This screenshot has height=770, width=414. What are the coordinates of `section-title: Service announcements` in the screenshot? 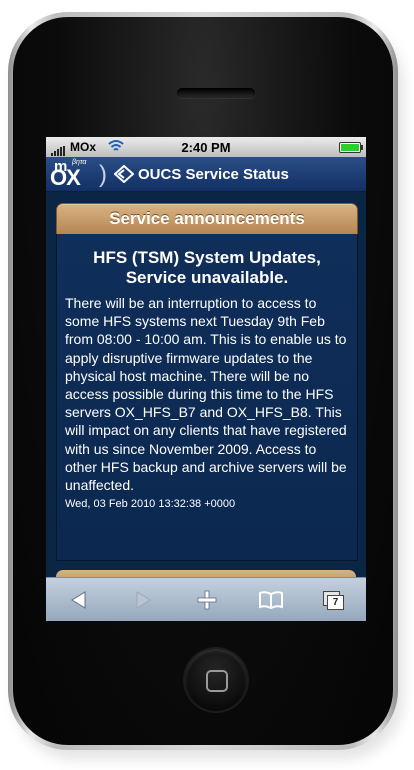 It's located at (207, 218).